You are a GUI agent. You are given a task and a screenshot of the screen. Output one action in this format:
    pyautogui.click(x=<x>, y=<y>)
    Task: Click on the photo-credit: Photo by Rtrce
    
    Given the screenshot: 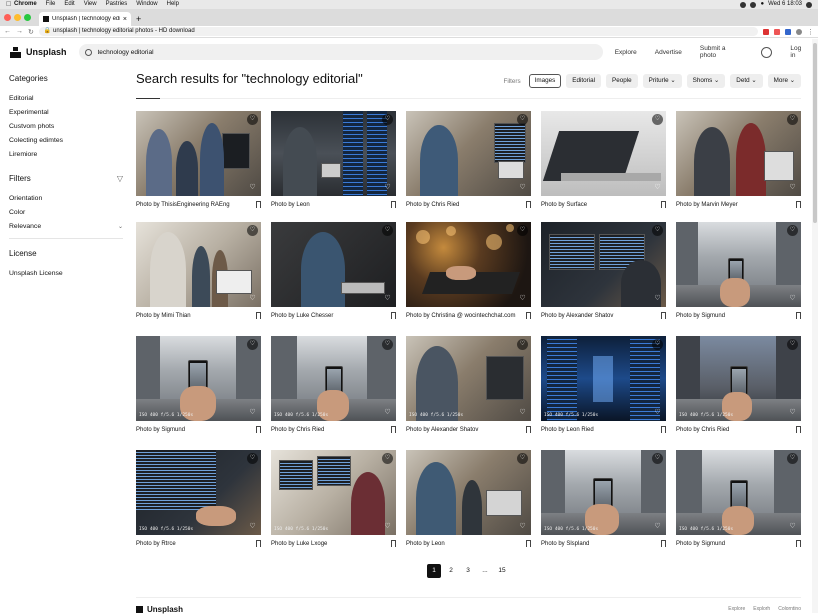 What is the action you would take?
    pyautogui.click(x=156, y=544)
    